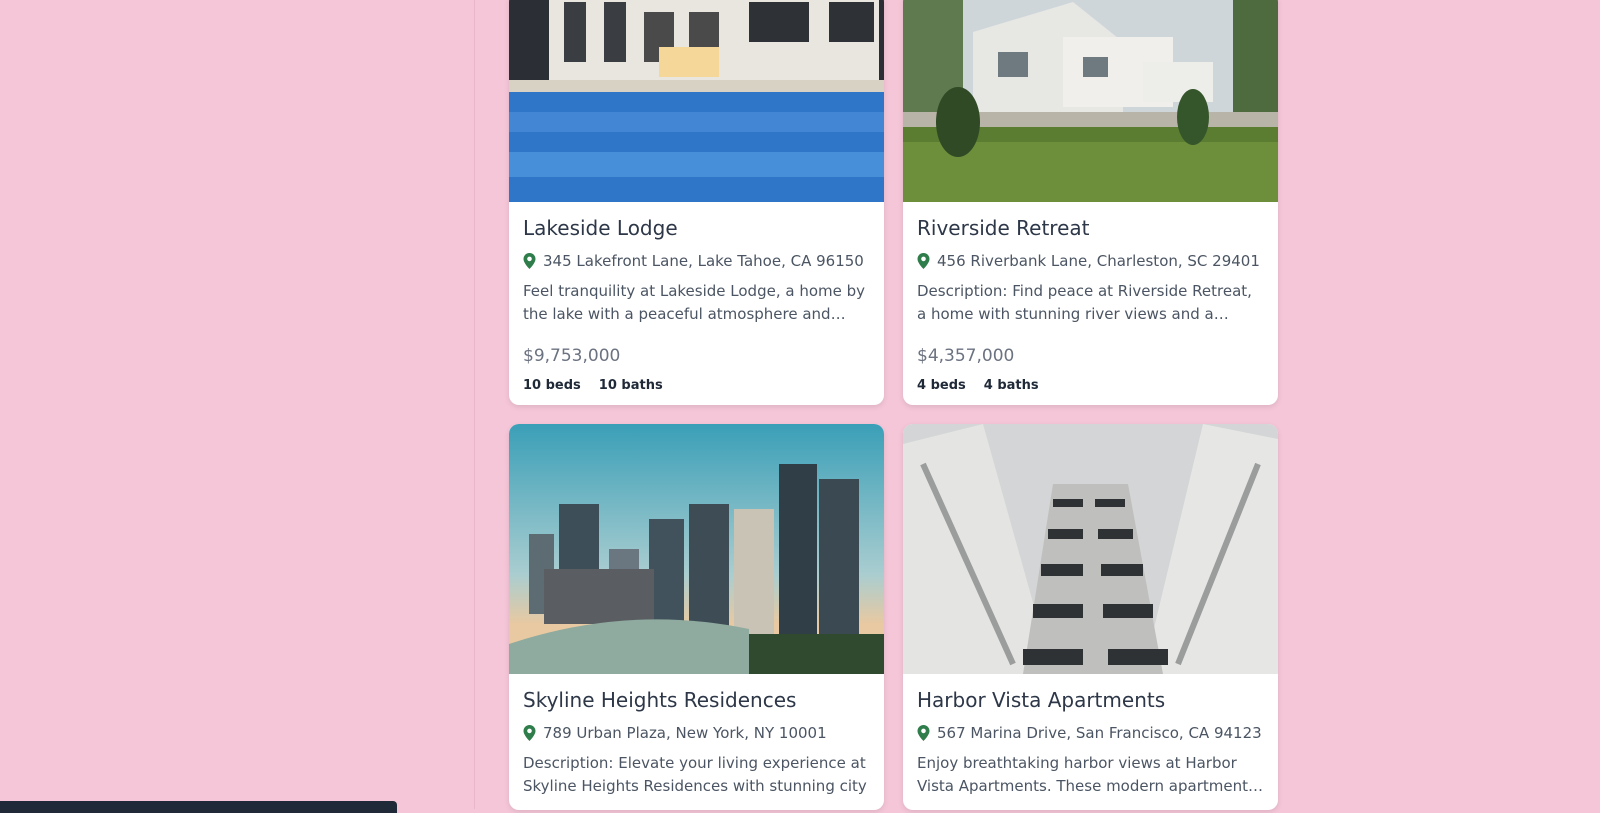 This screenshot has height=813, width=1600. I want to click on listing-title: Riverside Retreat, so click(1090, 228).